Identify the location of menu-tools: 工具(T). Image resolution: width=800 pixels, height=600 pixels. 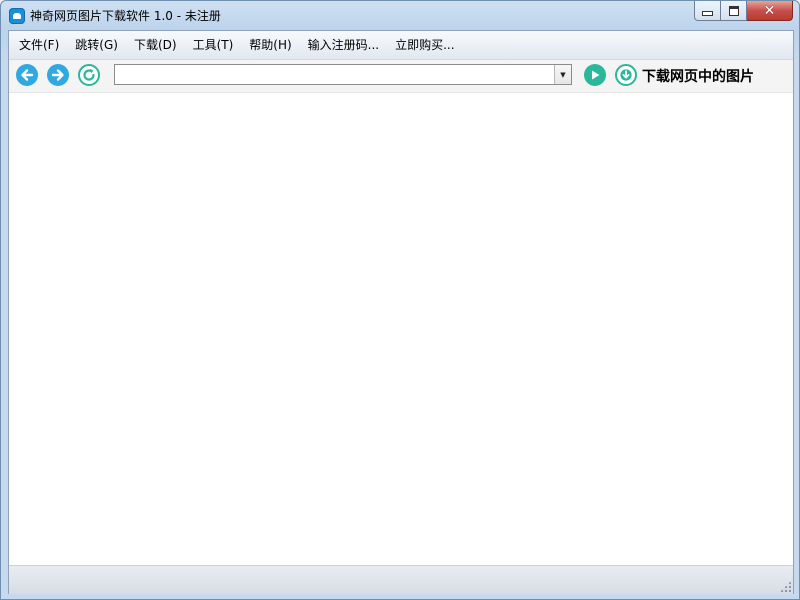
(213, 45).